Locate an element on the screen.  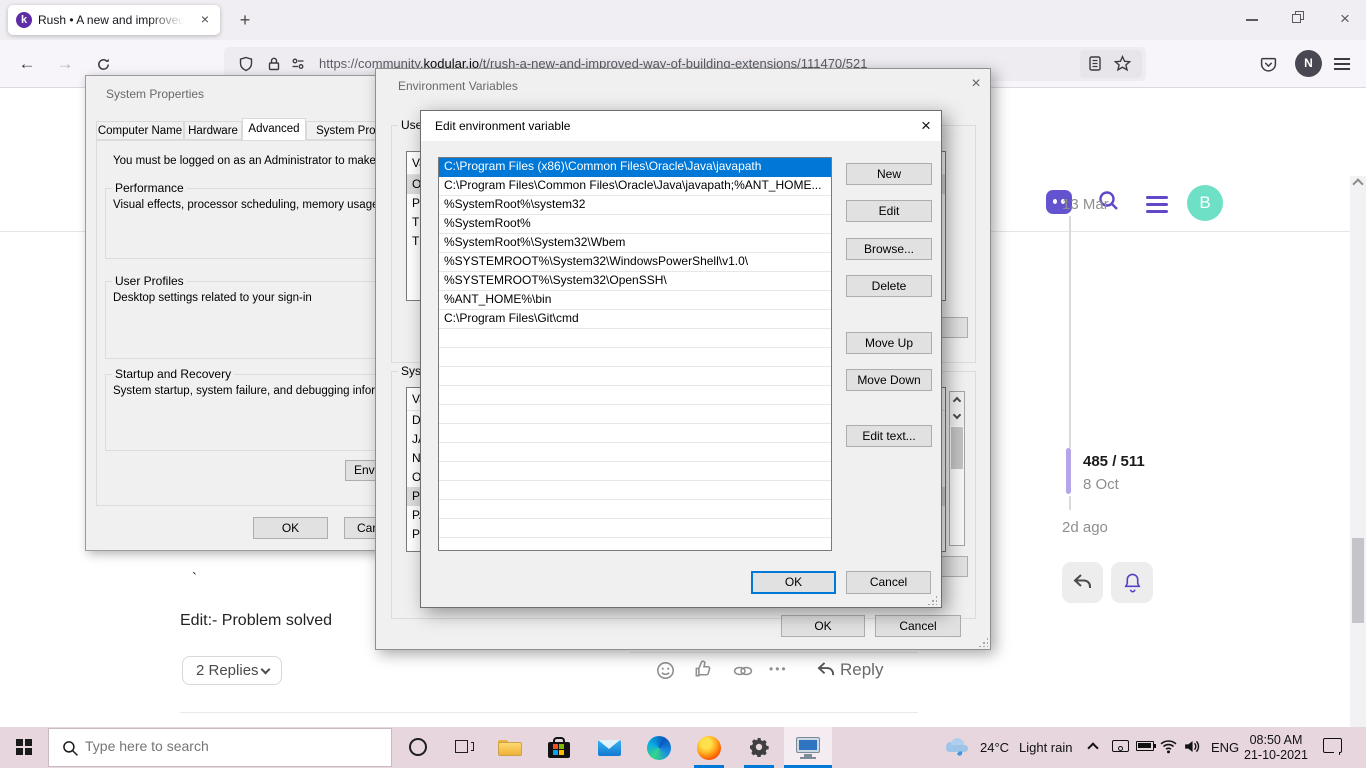
language-indicator: ENG is located at coordinates (1225, 747).